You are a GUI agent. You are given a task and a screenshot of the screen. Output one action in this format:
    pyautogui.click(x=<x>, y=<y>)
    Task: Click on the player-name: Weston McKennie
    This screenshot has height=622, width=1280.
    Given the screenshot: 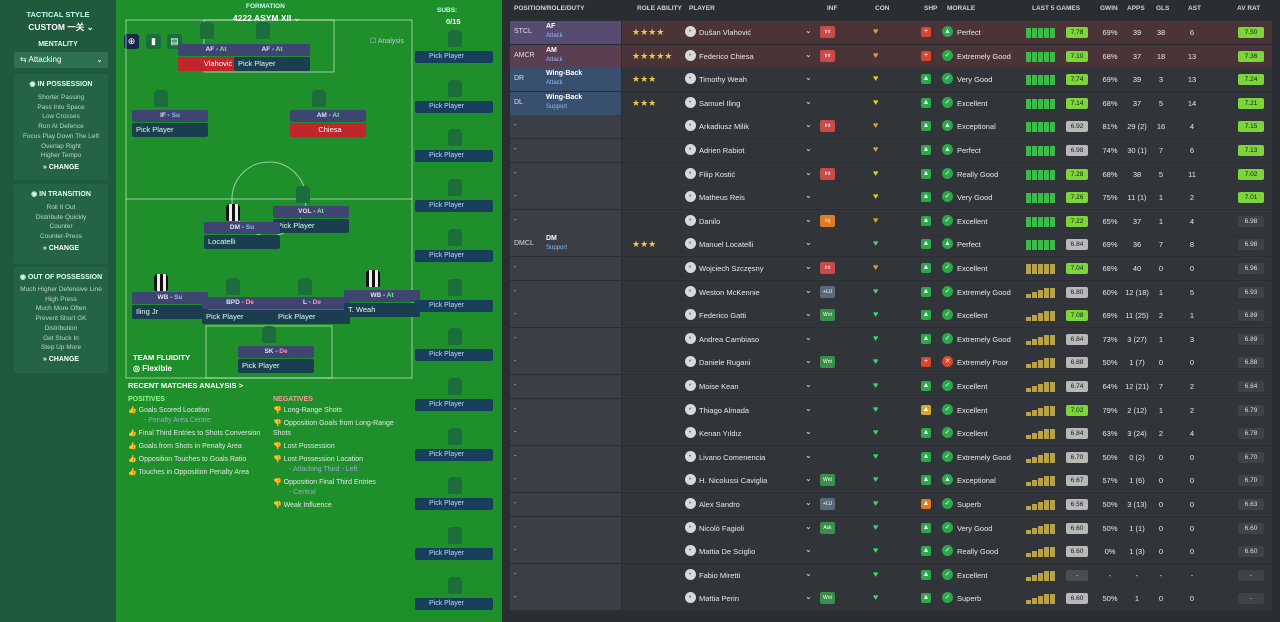 What is the action you would take?
    pyautogui.click(x=729, y=292)
    